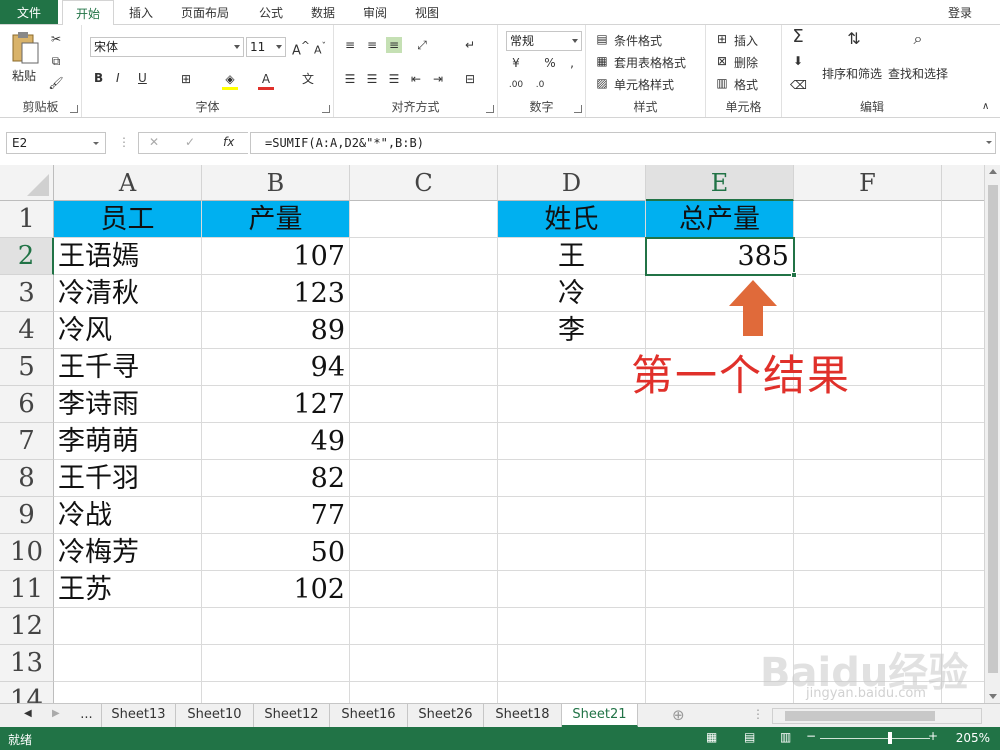 This screenshot has height=750, width=1000. I want to click on format-cells-icon: ▥, so click(722, 83).